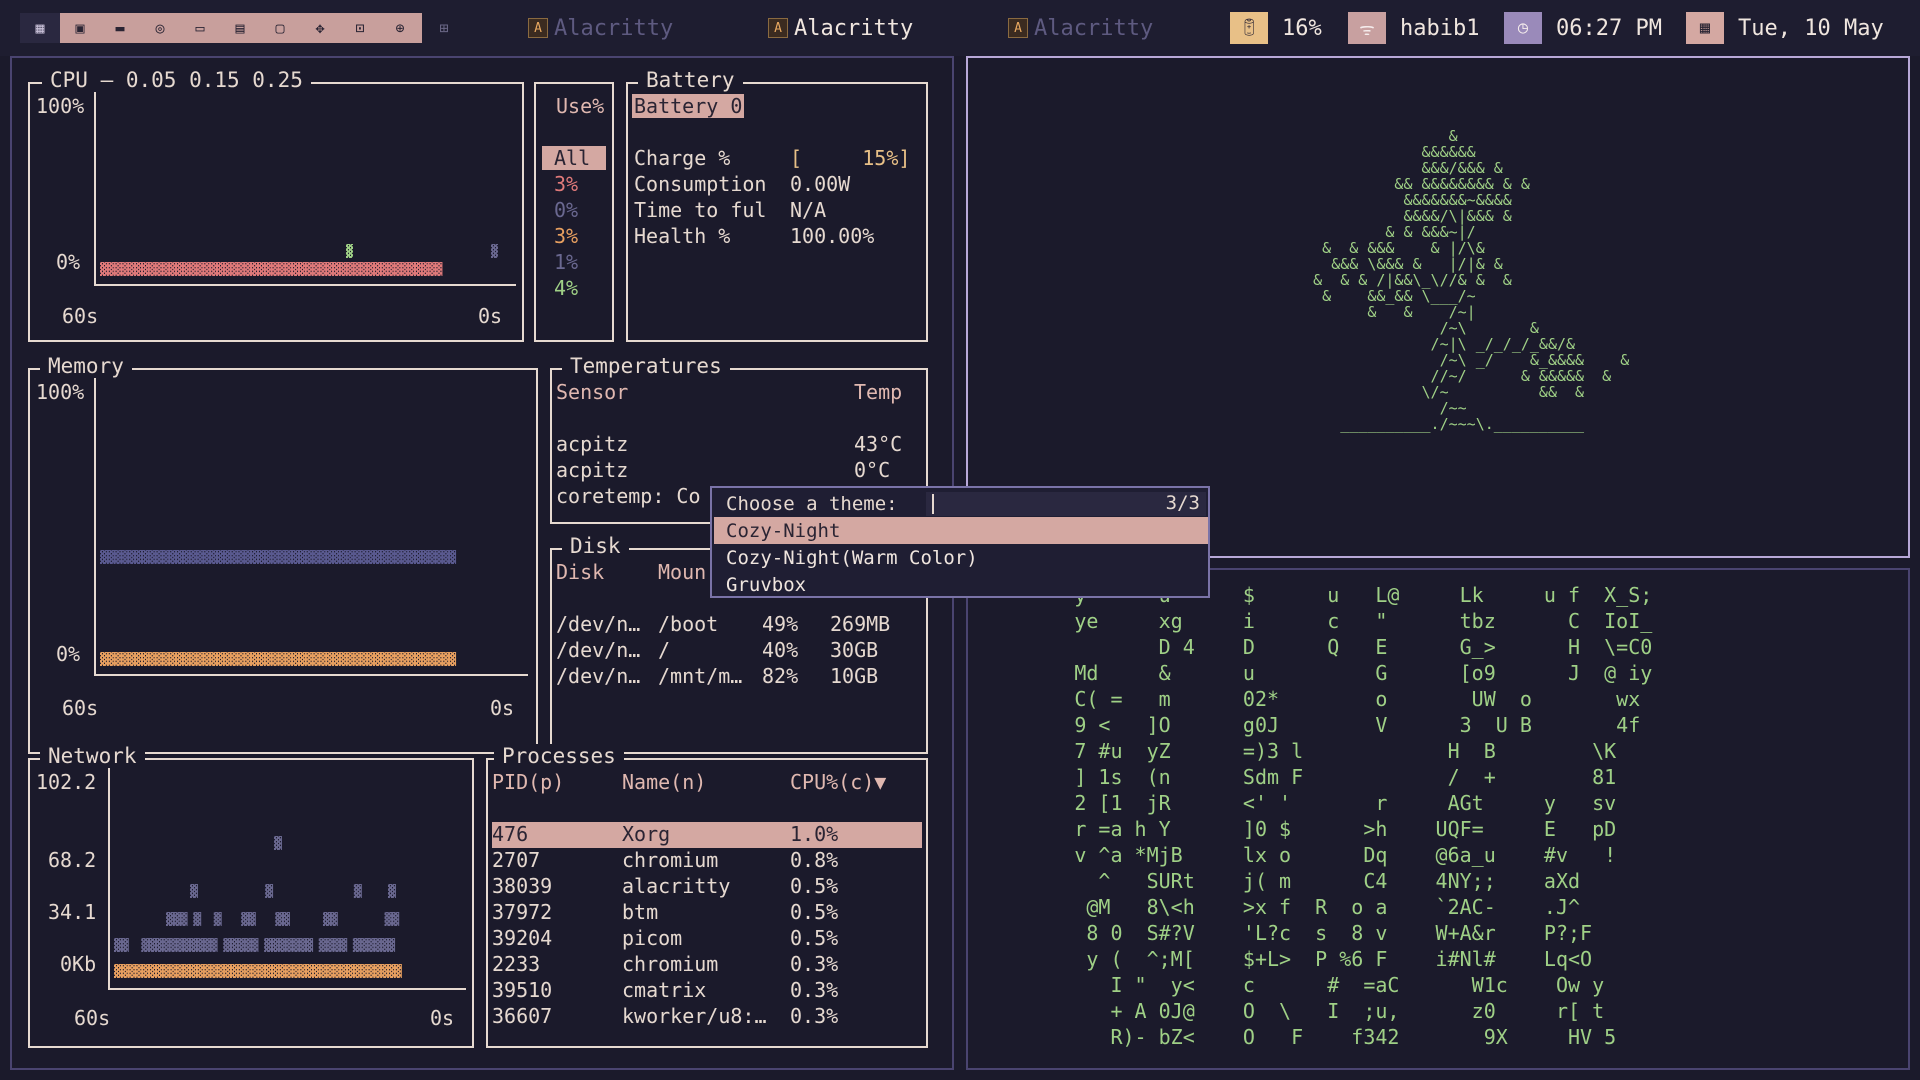  What do you see at coordinates (961, 557) in the screenshot?
I see `theme-option-cozy-night-warm: Cozy-Night(Warm Color)` at bounding box center [961, 557].